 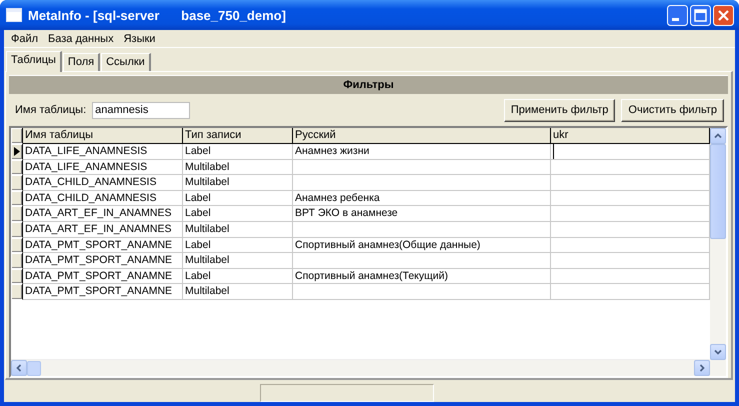 I want to click on scroll-up-button, so click(x=718, y=136).